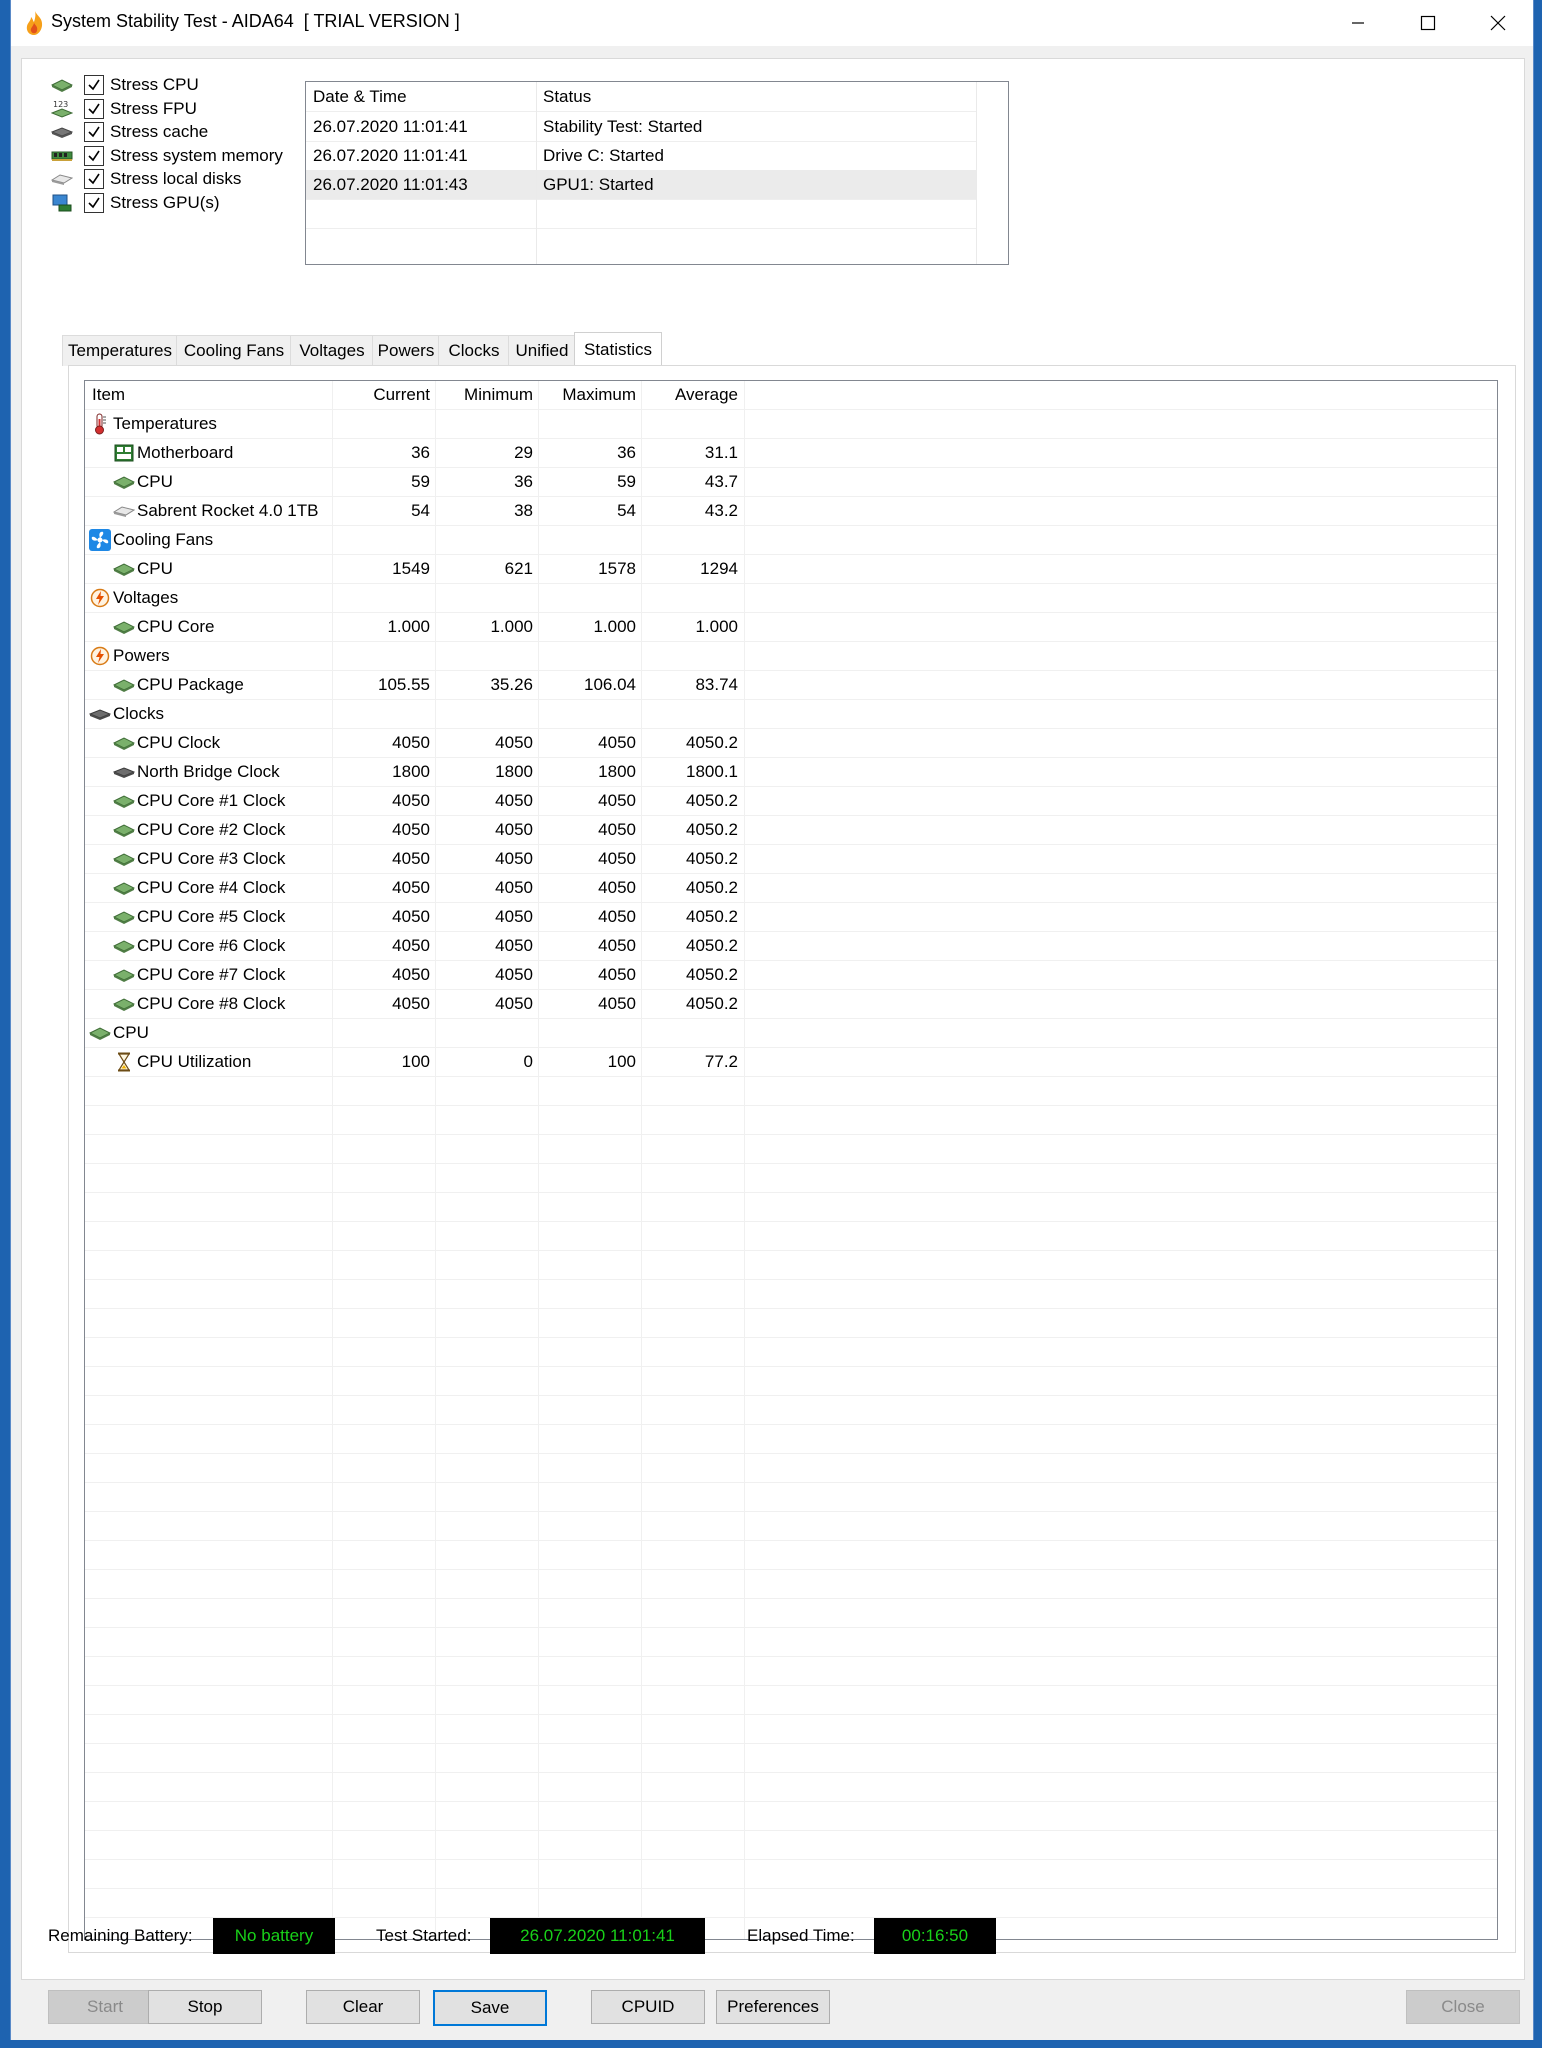 The width and height of the screenshot is (1542, 2048). What do you see at coordinates (185, 452) in the screenshot?
I see `item-label: Motherboard` at bounding box center [185, 452].